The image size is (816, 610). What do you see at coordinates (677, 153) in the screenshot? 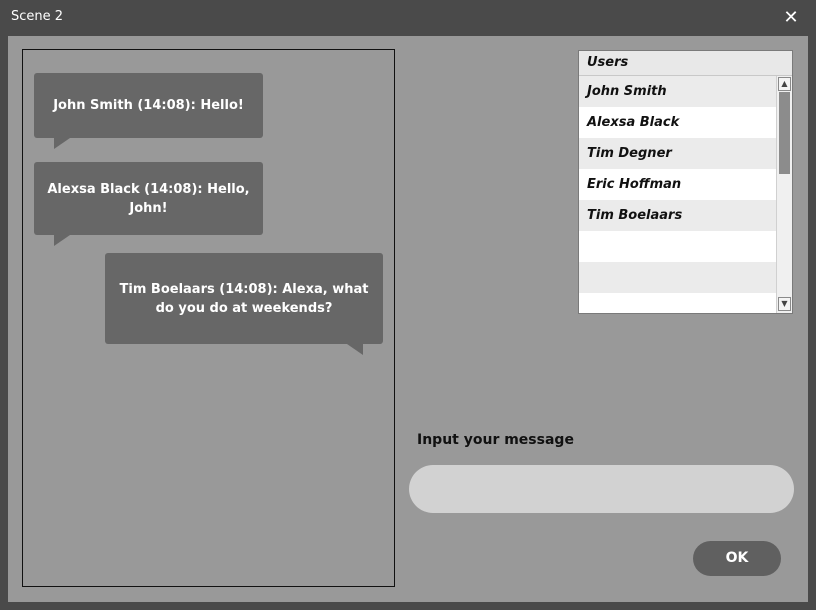
I see `user-list-item: Tim Degner` at bounding box center [677, 153].